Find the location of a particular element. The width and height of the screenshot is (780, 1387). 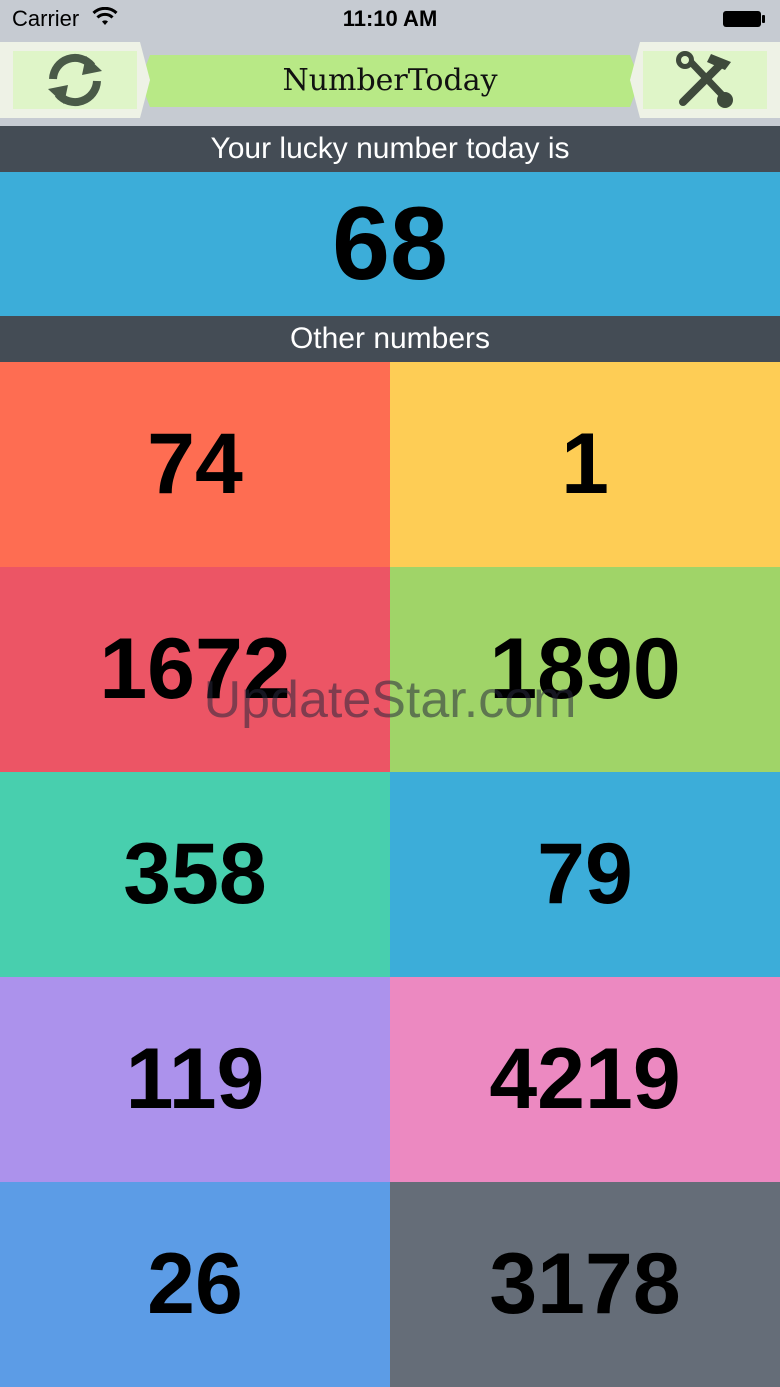

number-cell: 1 is located at coordinates (585, 464).